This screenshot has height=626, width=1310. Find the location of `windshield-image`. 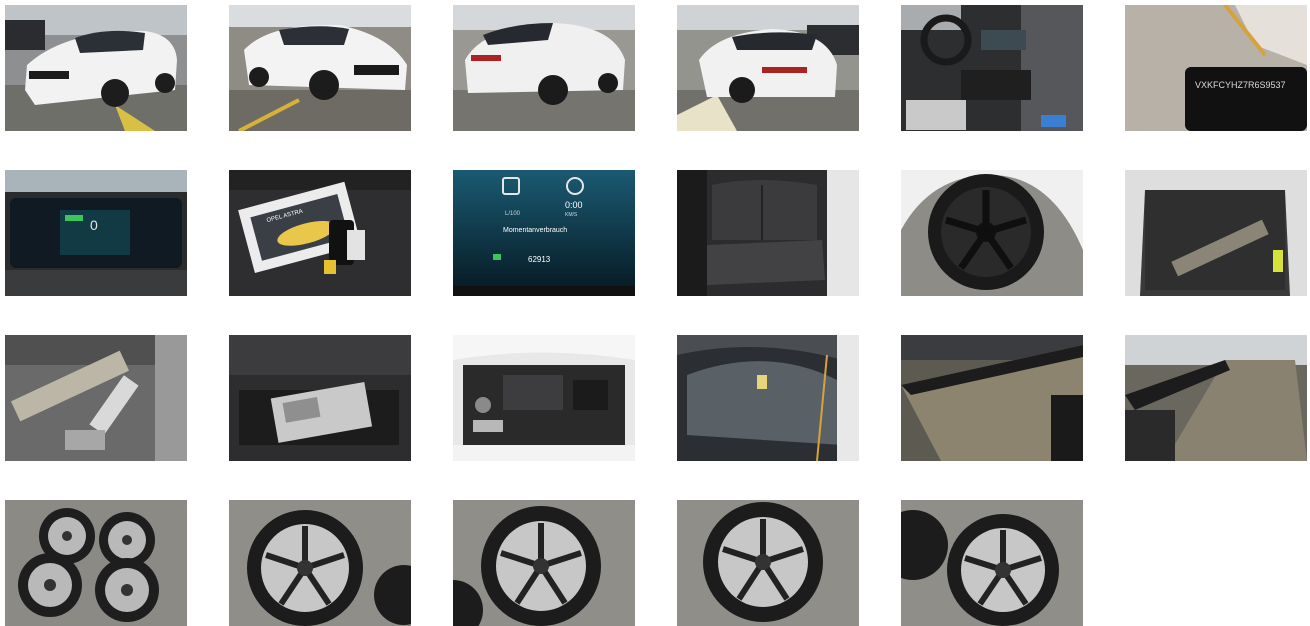

windshield-image is located at coordinates (768, 398).